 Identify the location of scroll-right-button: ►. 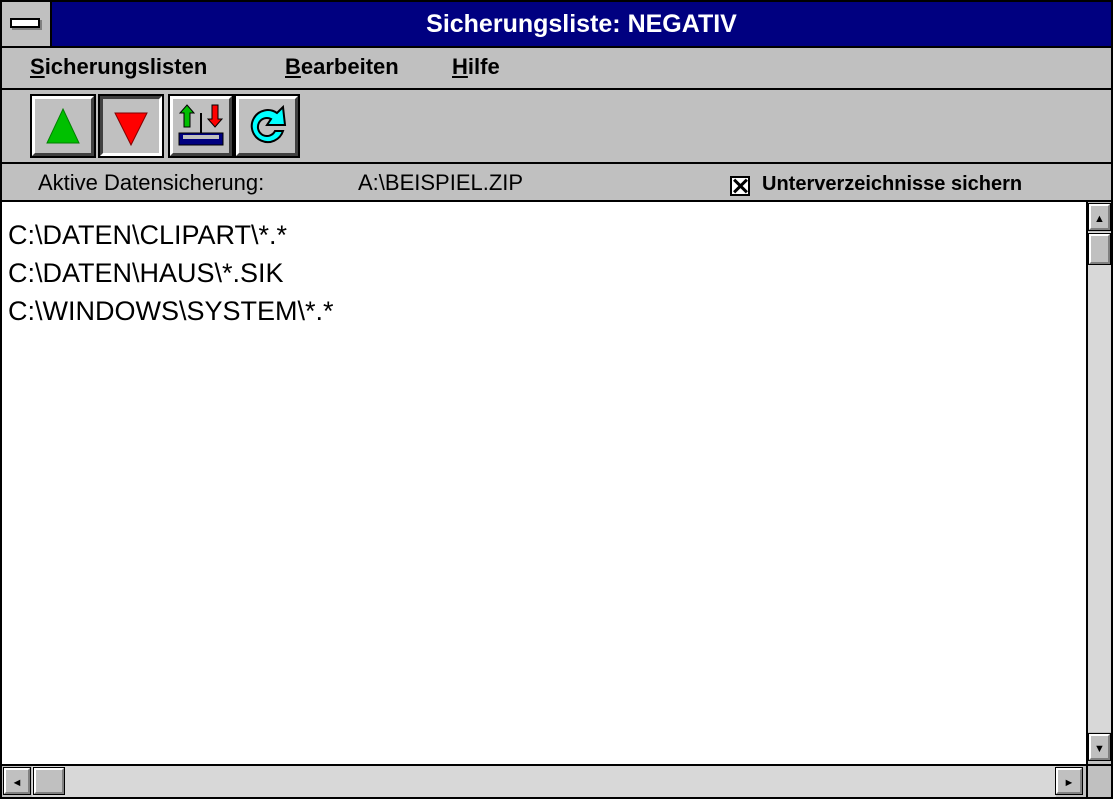
(1069, 781).